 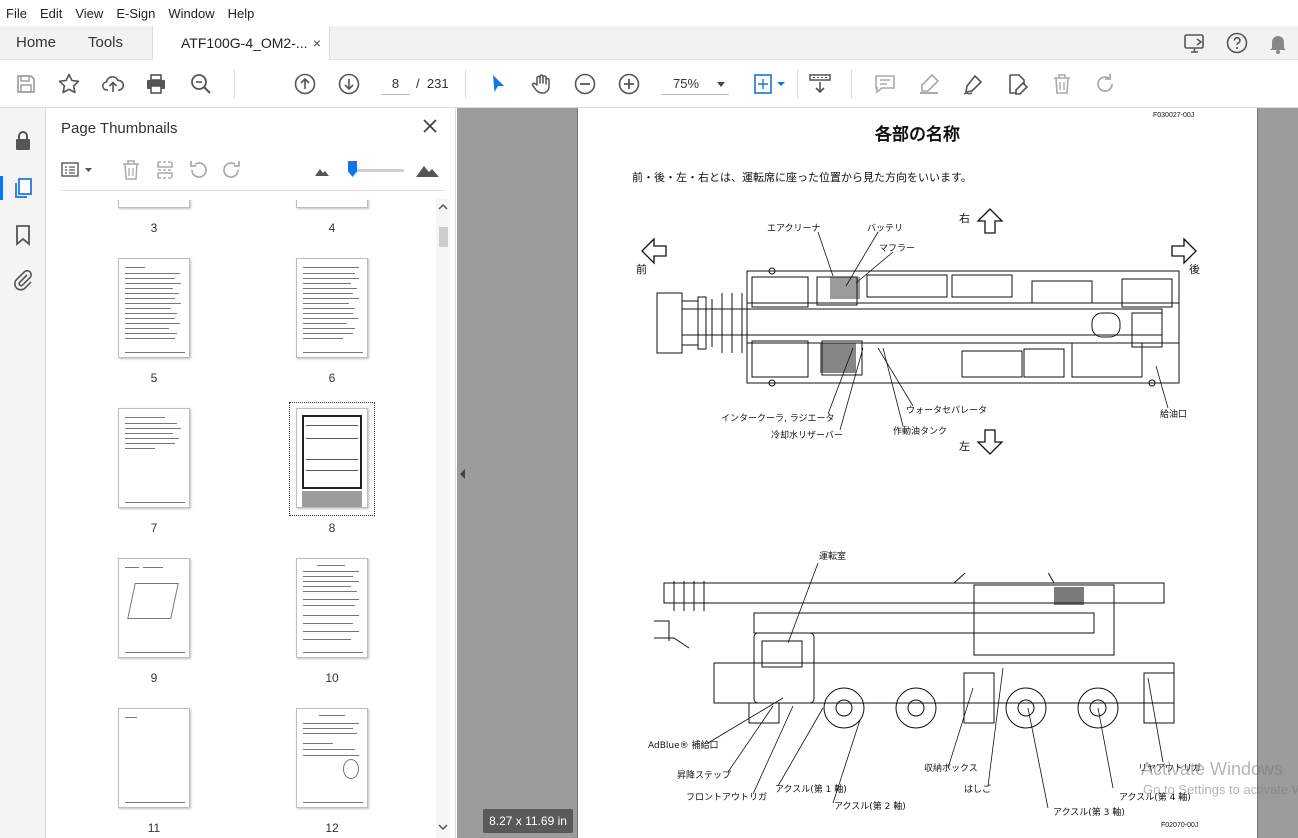 I want to click on left-navigation-rail, so click(x=23, y=473).